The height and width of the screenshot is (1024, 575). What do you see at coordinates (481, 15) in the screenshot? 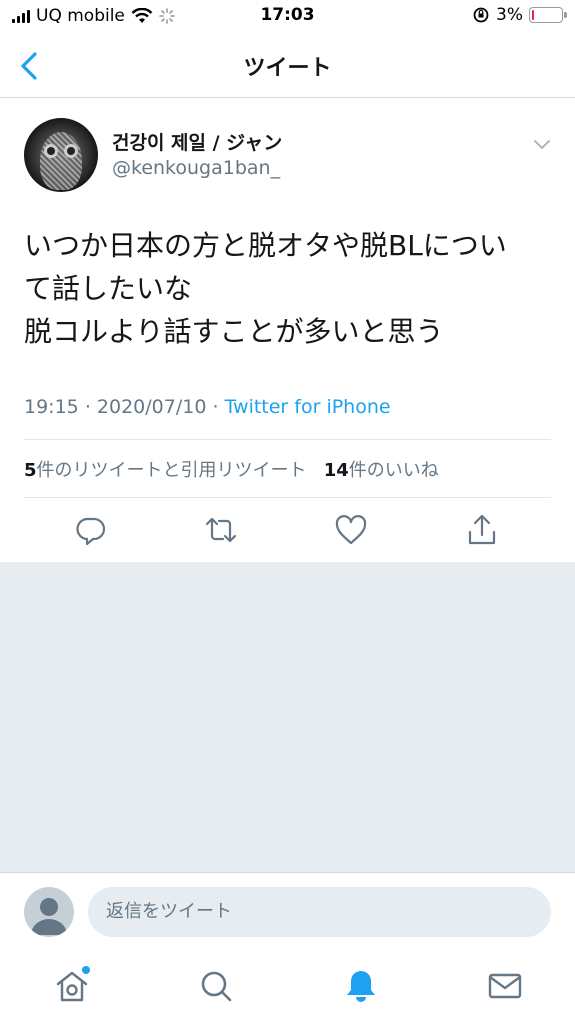
I see `orientation-lock-icon` at bounding box center [481, 15].